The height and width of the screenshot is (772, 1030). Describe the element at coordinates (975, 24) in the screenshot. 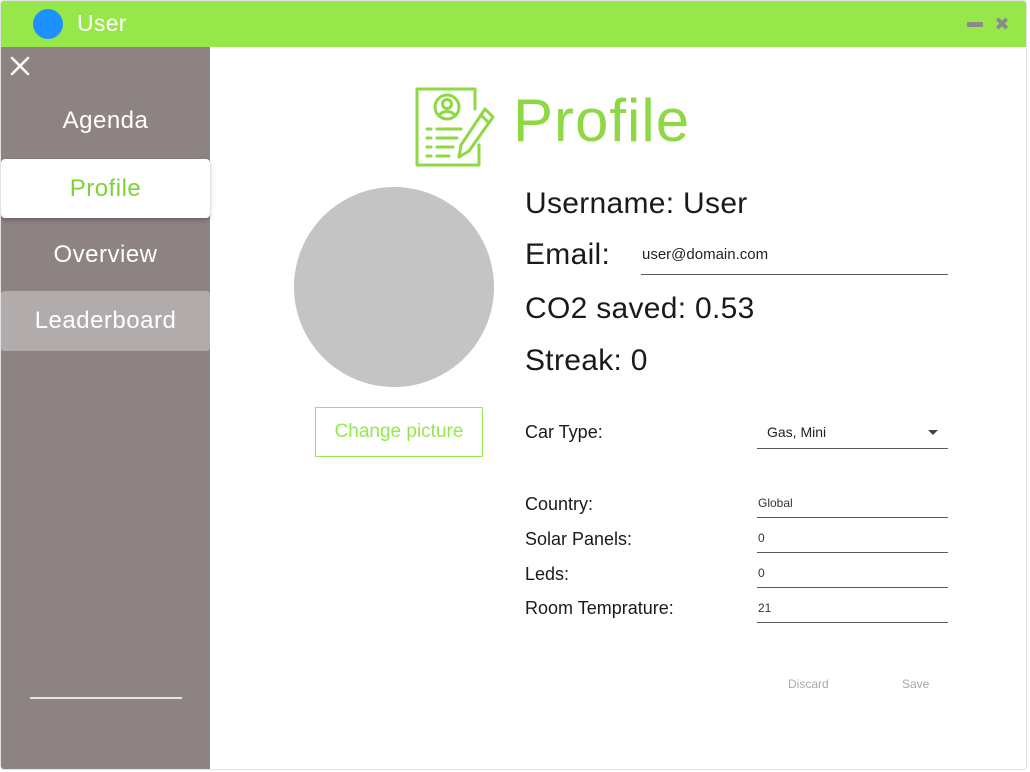

I see `minimize-icon` at that location.